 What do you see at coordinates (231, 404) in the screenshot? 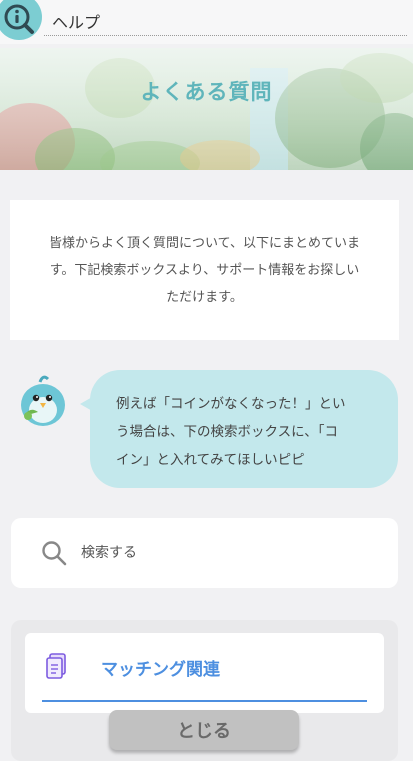
I see `bubble-line: 例えば「コインがなくなった！」とい` at bounding box center [231, 404].